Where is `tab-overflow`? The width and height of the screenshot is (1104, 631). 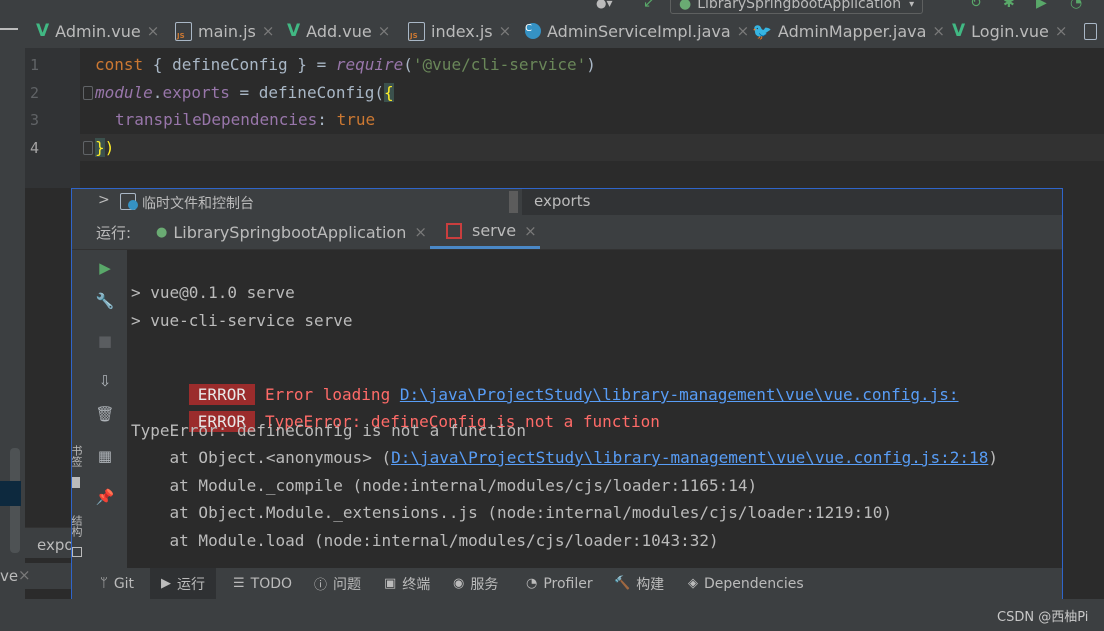 tab-overflow is located at coordinates (1090, 31).